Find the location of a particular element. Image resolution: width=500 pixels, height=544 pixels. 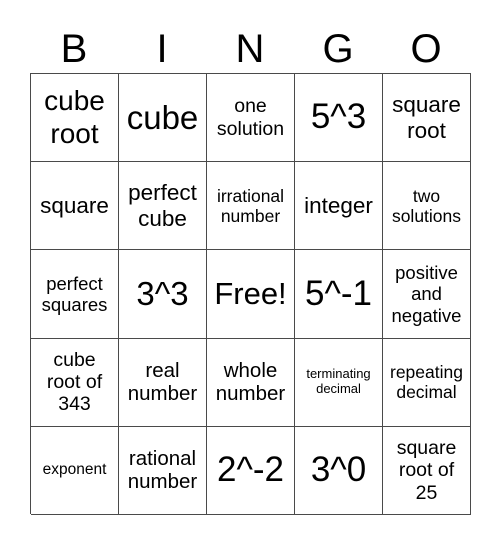

cell-text: one solution is located at coordinates (250, 117).